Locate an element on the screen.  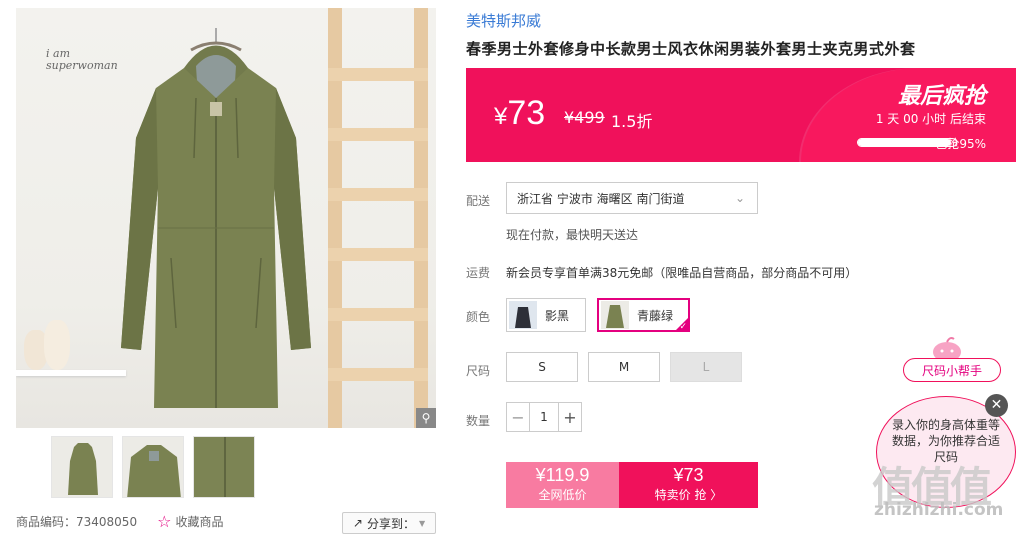
color-swatch-green is located at coordinates (615, 315).